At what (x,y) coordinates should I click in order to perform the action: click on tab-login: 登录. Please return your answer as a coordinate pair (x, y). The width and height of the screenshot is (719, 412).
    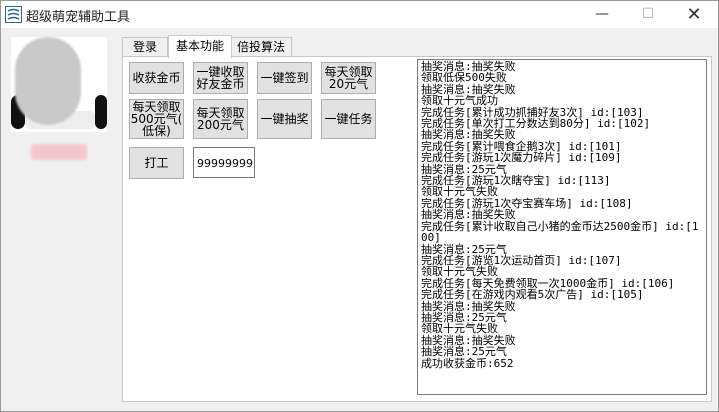
    Looking at the image, I should click on (145, 47).